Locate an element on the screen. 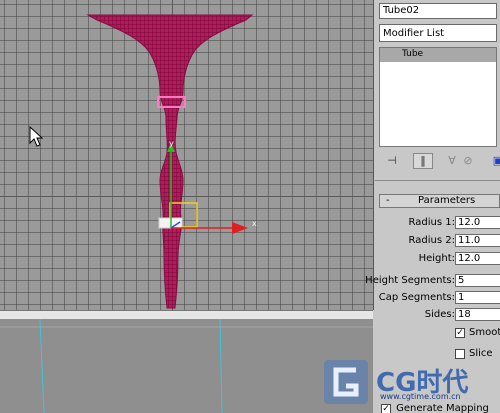 Image resolution: width=500 pixels, height=413 pixels. generate-mapping-row: ✓ Generate Mapping is located at coordinates (440, 405).